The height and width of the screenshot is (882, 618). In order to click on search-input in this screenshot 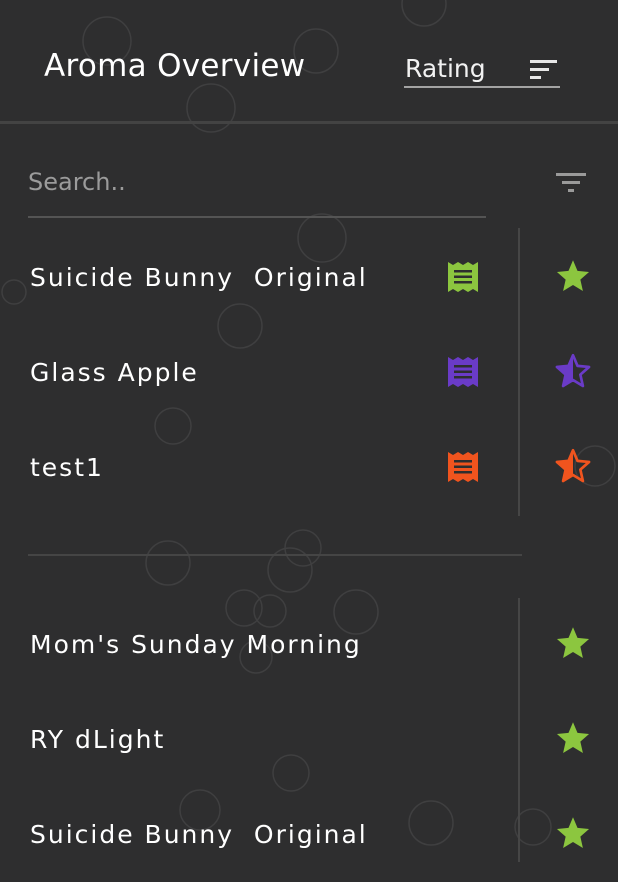, I will do `click(248, 182)`.